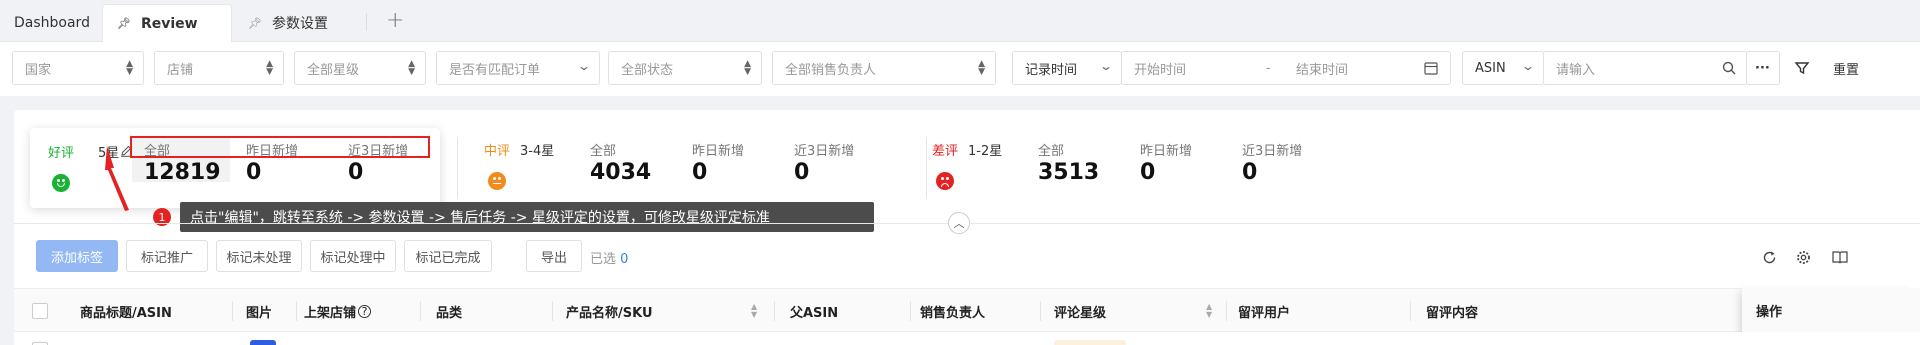 The height and width of the screenshot is (345, 1920). What do you see at coordinates (603, 259) in the screenshot?
I see `selected-label: 已选` at bounding box center [603, 259].